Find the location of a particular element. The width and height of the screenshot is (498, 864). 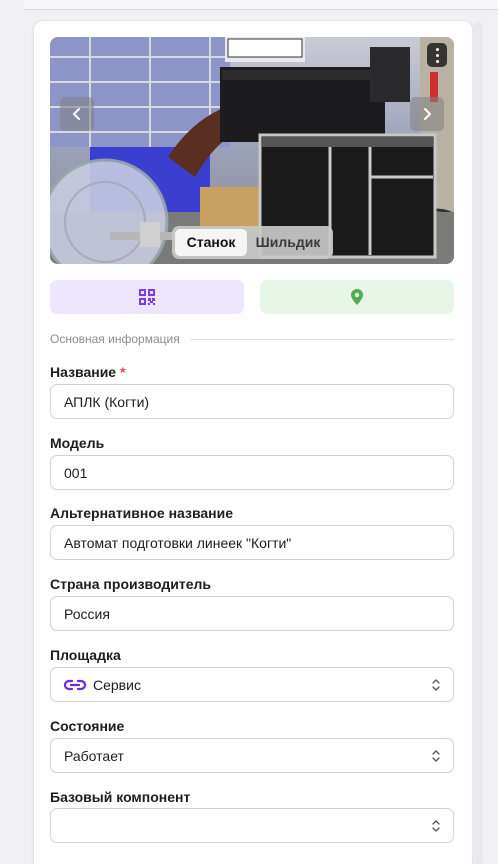

chevron-left-icon is located at coordinates (76, 114).